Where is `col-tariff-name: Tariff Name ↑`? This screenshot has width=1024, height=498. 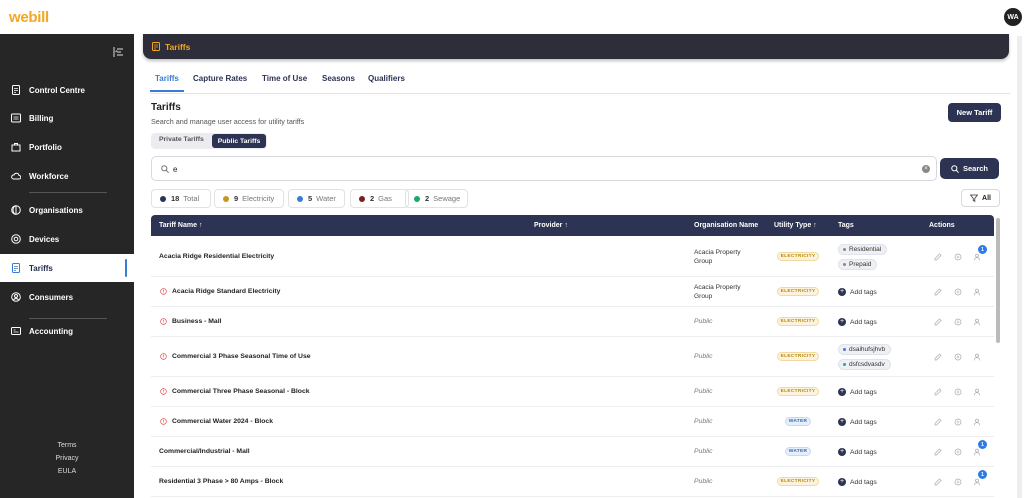 col-tariff-name: Tariff Name ↑ is located at coordinates (180, 225).